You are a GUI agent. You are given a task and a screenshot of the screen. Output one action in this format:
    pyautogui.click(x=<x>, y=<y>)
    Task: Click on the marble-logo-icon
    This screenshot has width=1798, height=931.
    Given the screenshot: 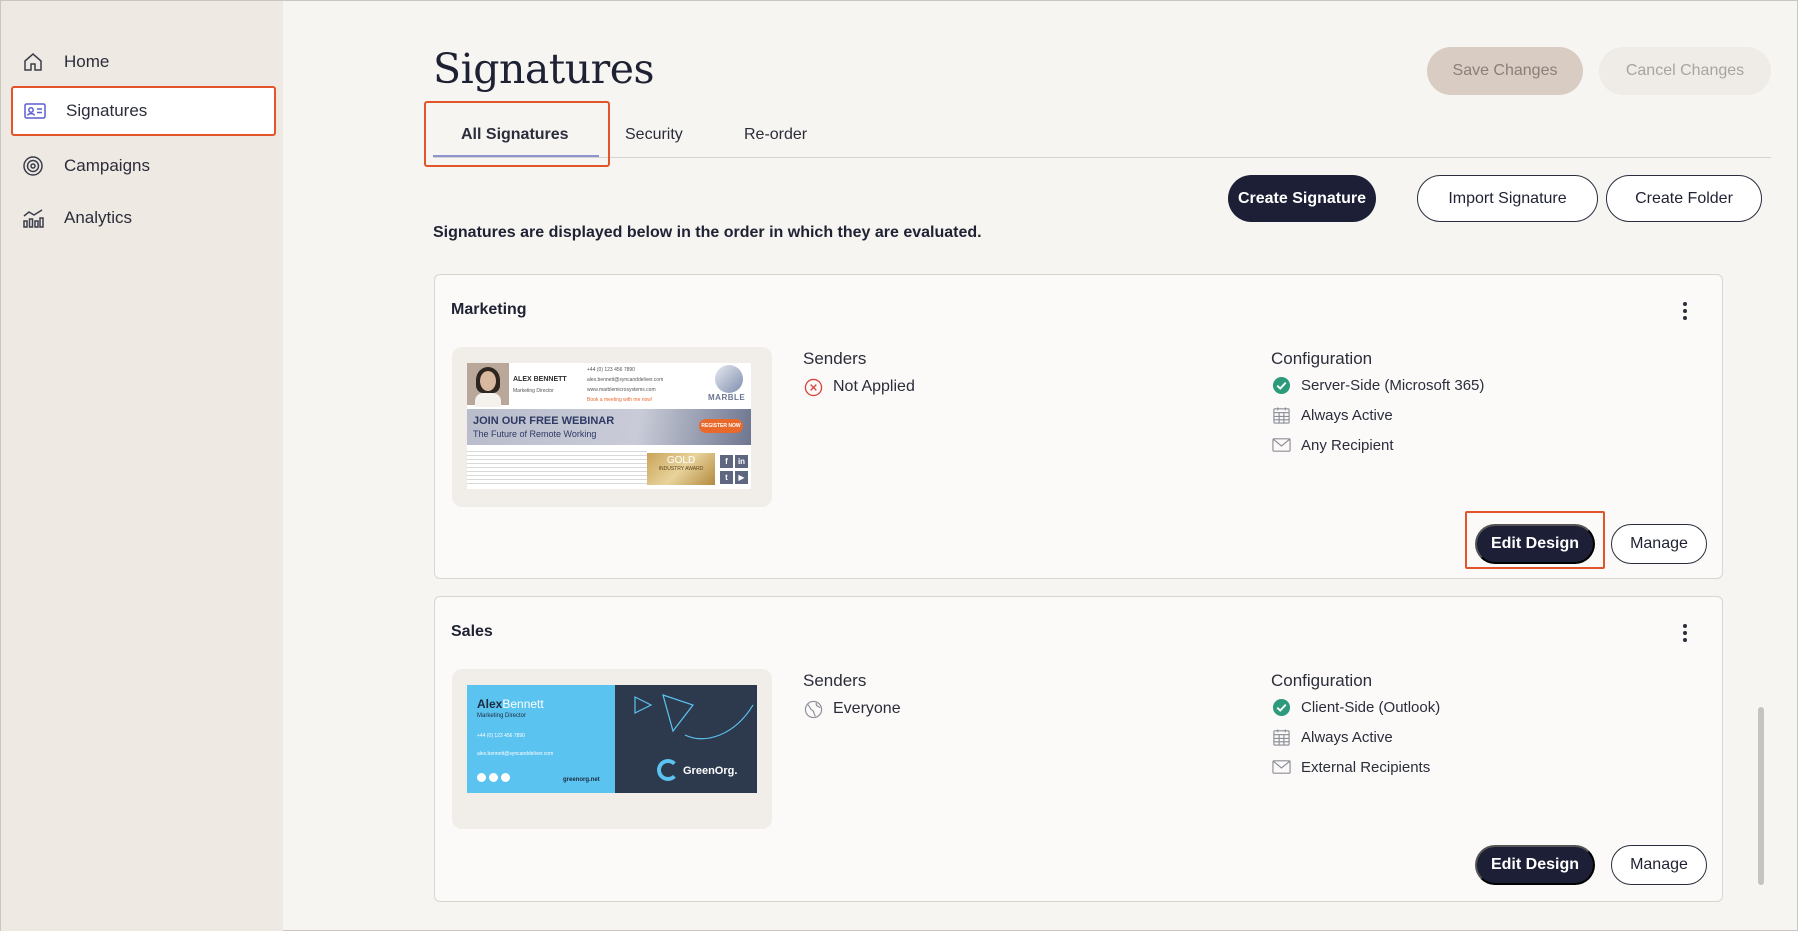 What is the action you would take?
    pyautogui.click(x=729, y=379)
    